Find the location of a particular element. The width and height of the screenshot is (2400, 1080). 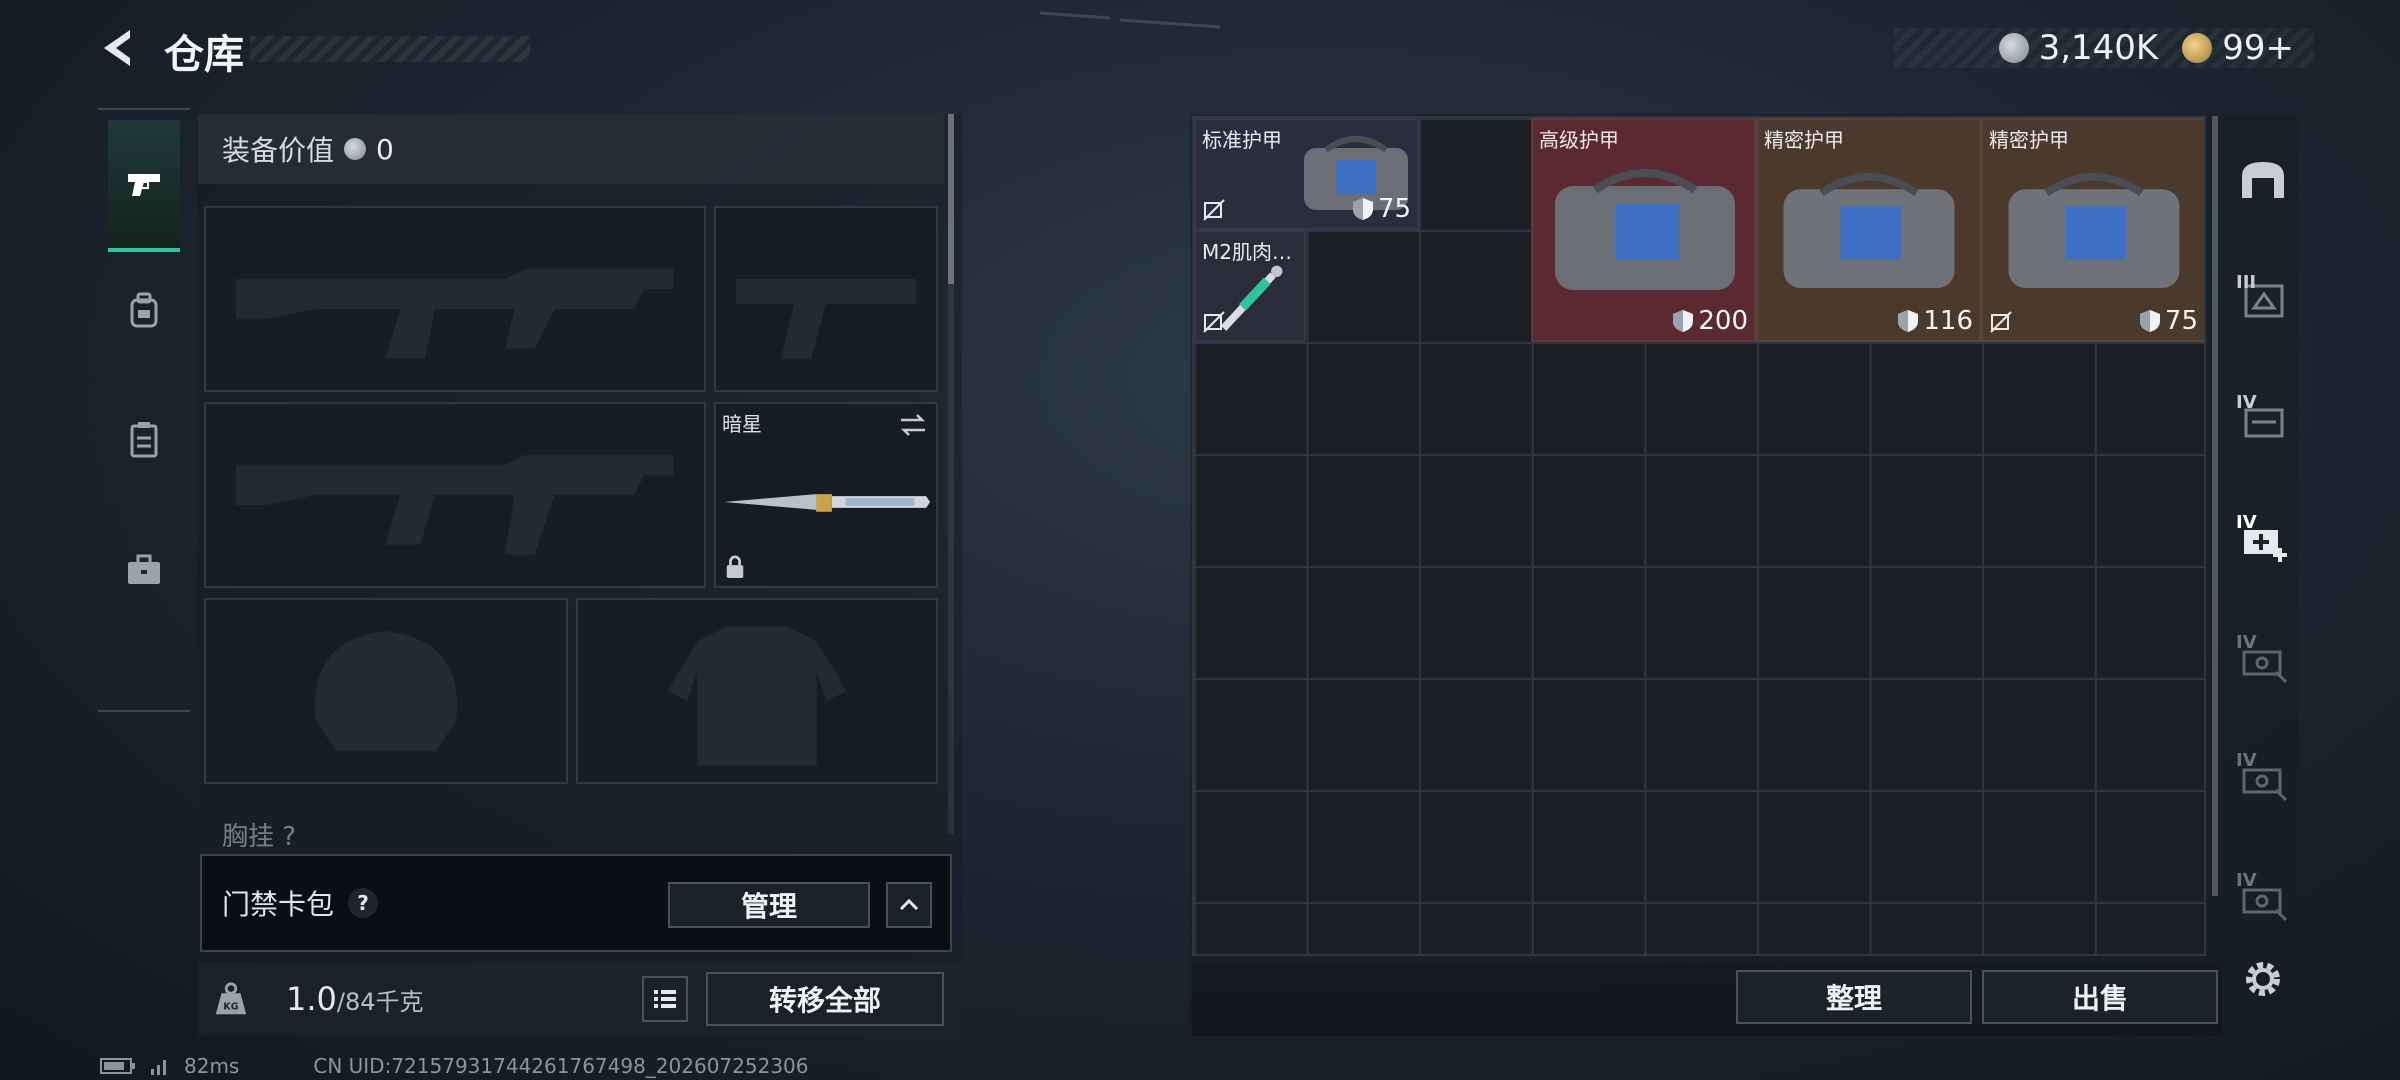

back-button is located at coordinates (120, 48).